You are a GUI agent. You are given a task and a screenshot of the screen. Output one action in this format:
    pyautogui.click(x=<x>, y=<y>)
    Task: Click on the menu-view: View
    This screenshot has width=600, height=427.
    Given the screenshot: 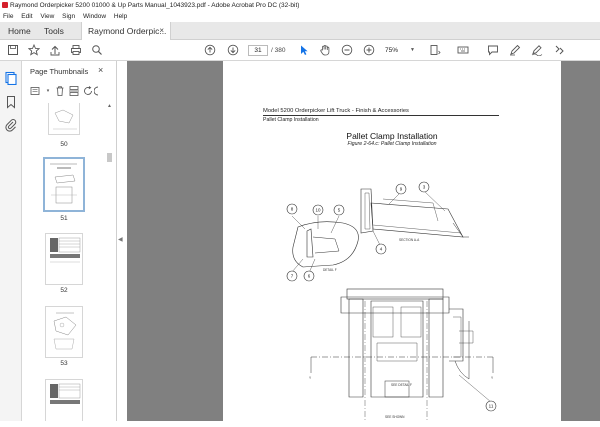 What is the action you would take?
    pyautogui.click(x=47, y=16)
    